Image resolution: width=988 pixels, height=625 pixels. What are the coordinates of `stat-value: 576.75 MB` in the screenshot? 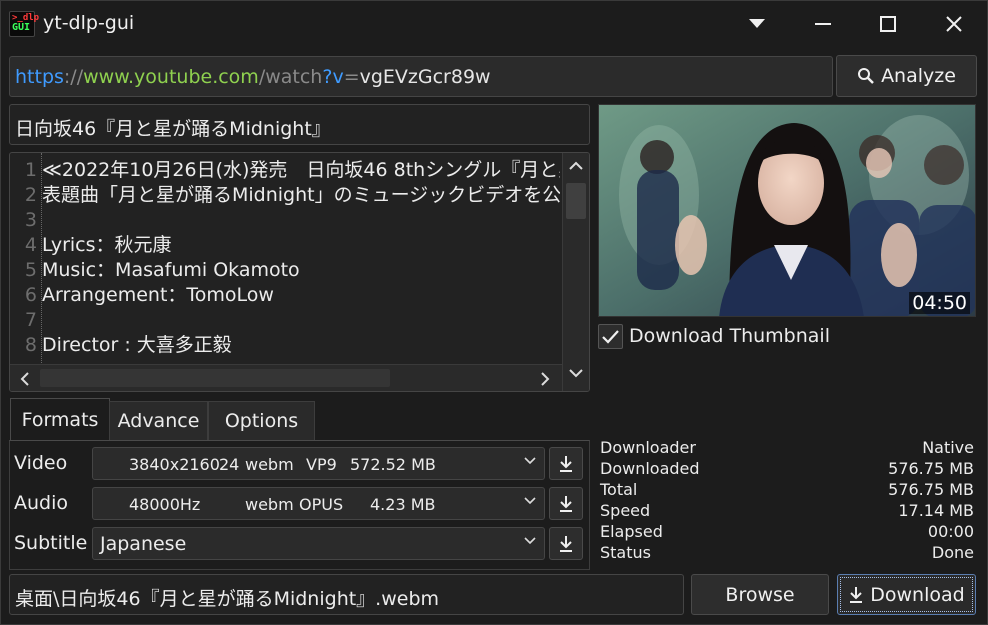 It's located at (931, 468).